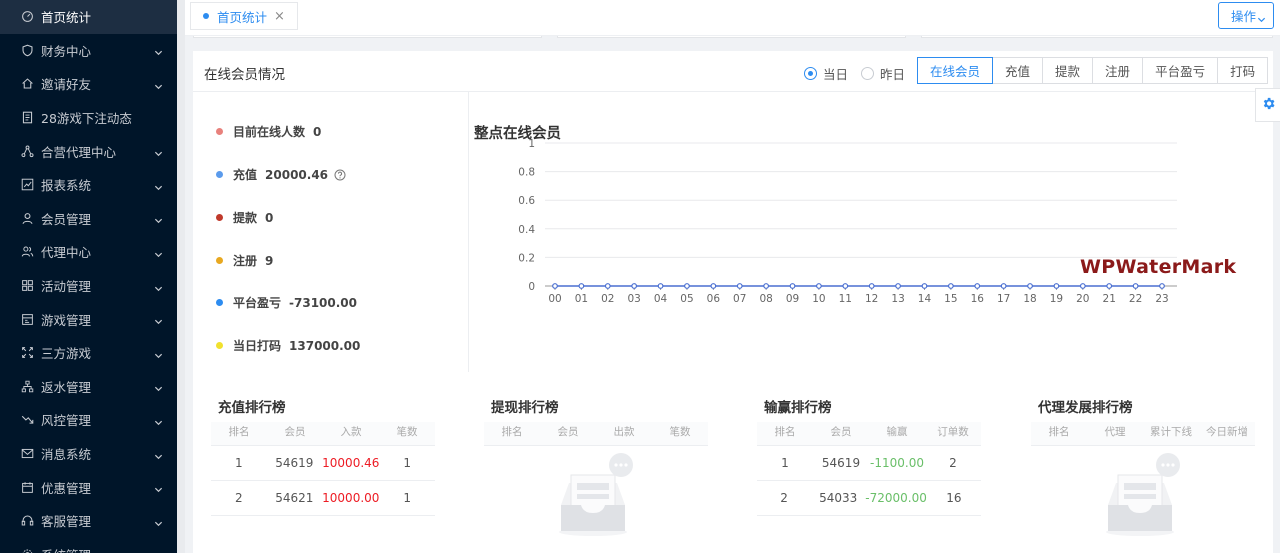 The image size is (1280, 553). I want to click on column-header: 会员, so click(841, 432).